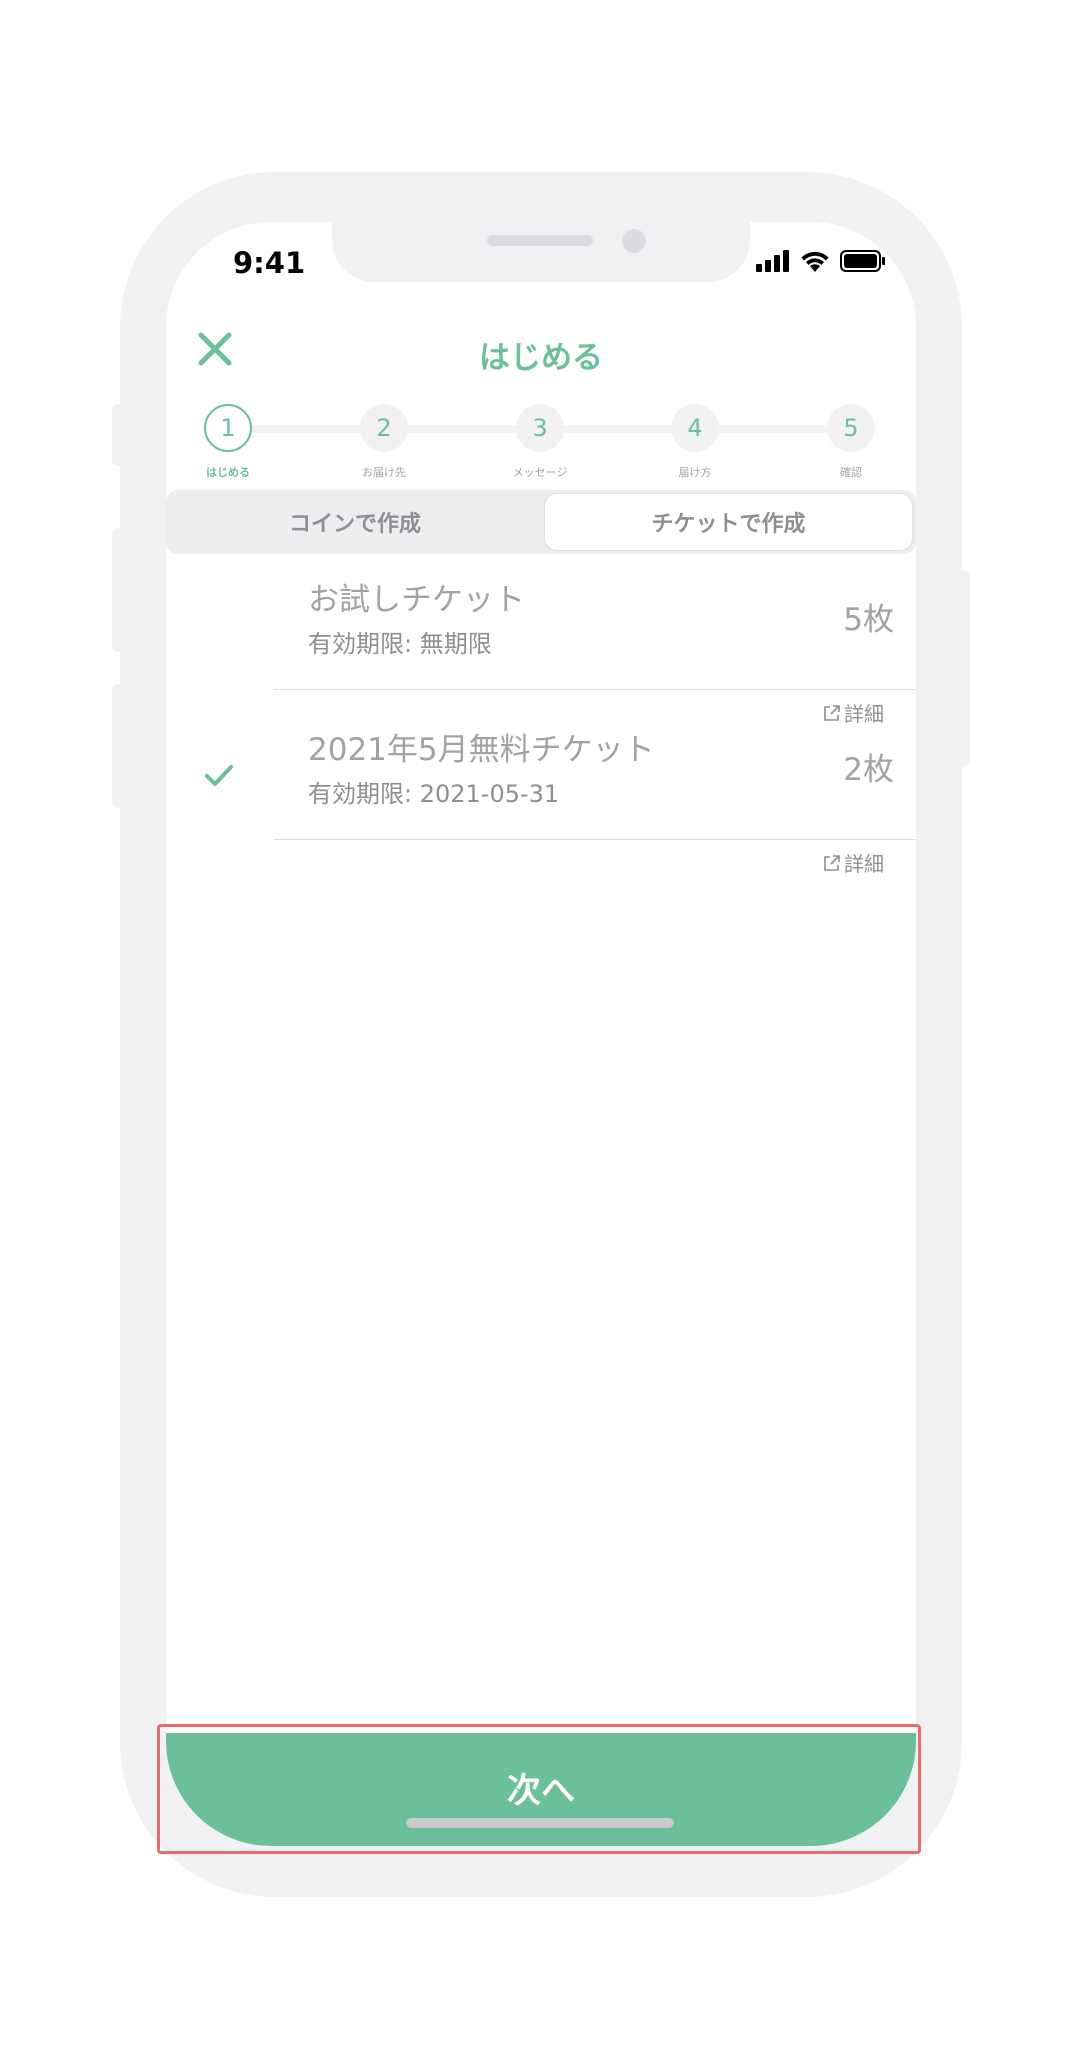  I want to click on battery-icon, so click(862, 261).